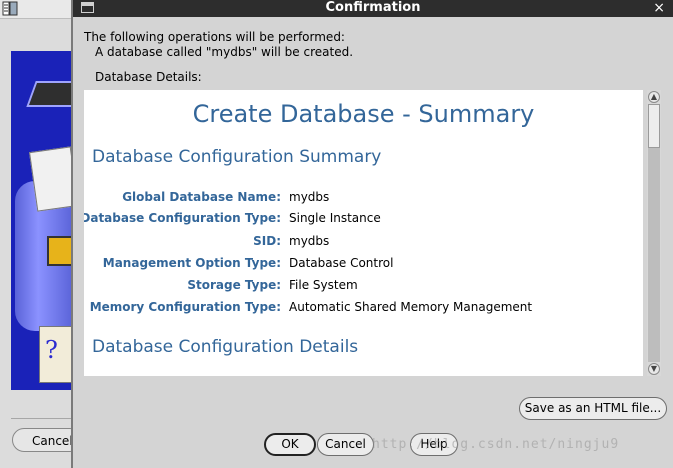  What do you see at coordinates (51, 179) in the screenshot?
I see `document-icon` at bounding box center [51, 179].